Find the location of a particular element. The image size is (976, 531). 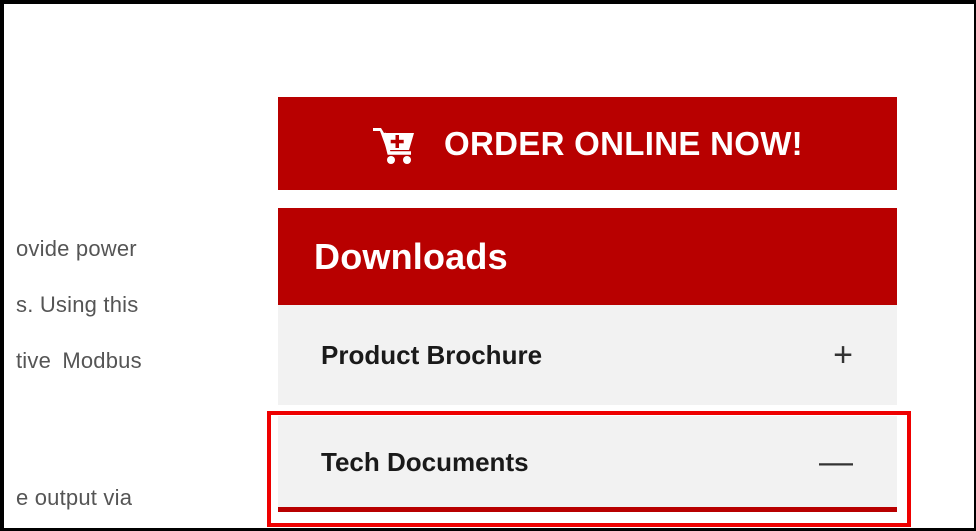

body-text-line: s. Using this is located at coordinates (77, 304).